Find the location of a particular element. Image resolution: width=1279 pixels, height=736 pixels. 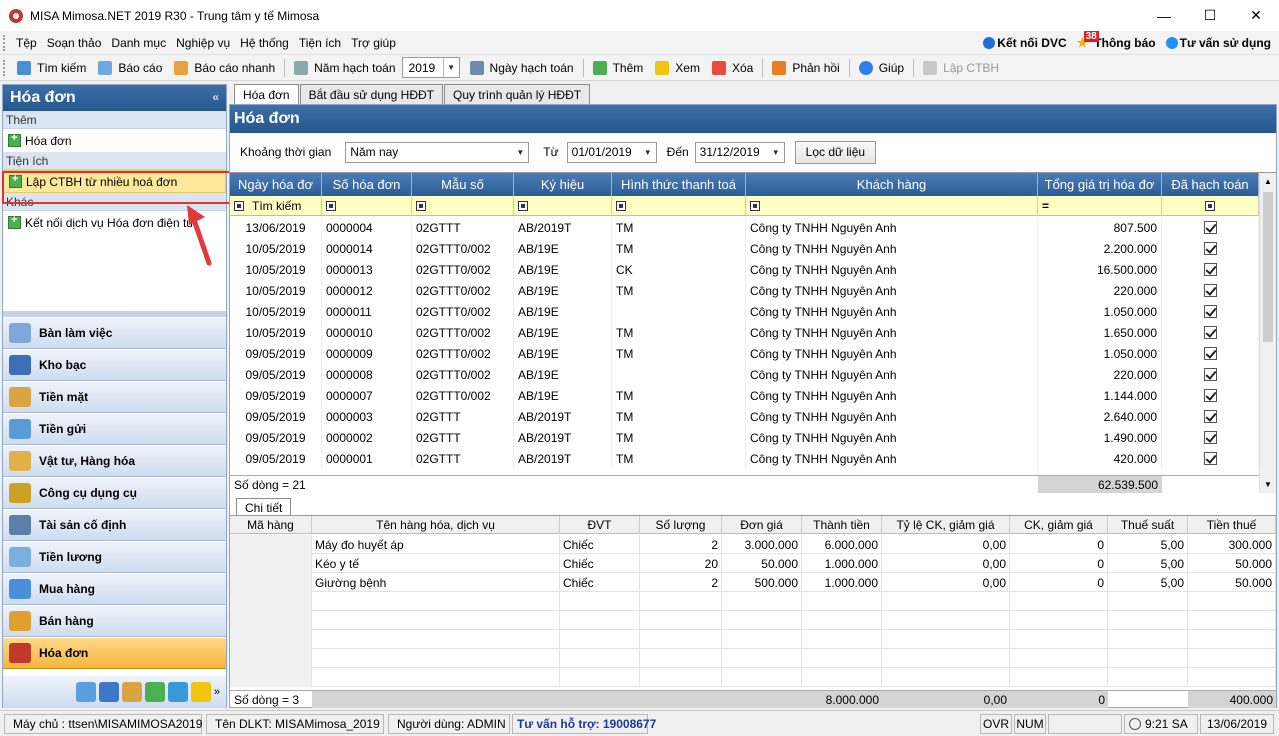

filter-cell-check is located at coordinates (1210, 206).